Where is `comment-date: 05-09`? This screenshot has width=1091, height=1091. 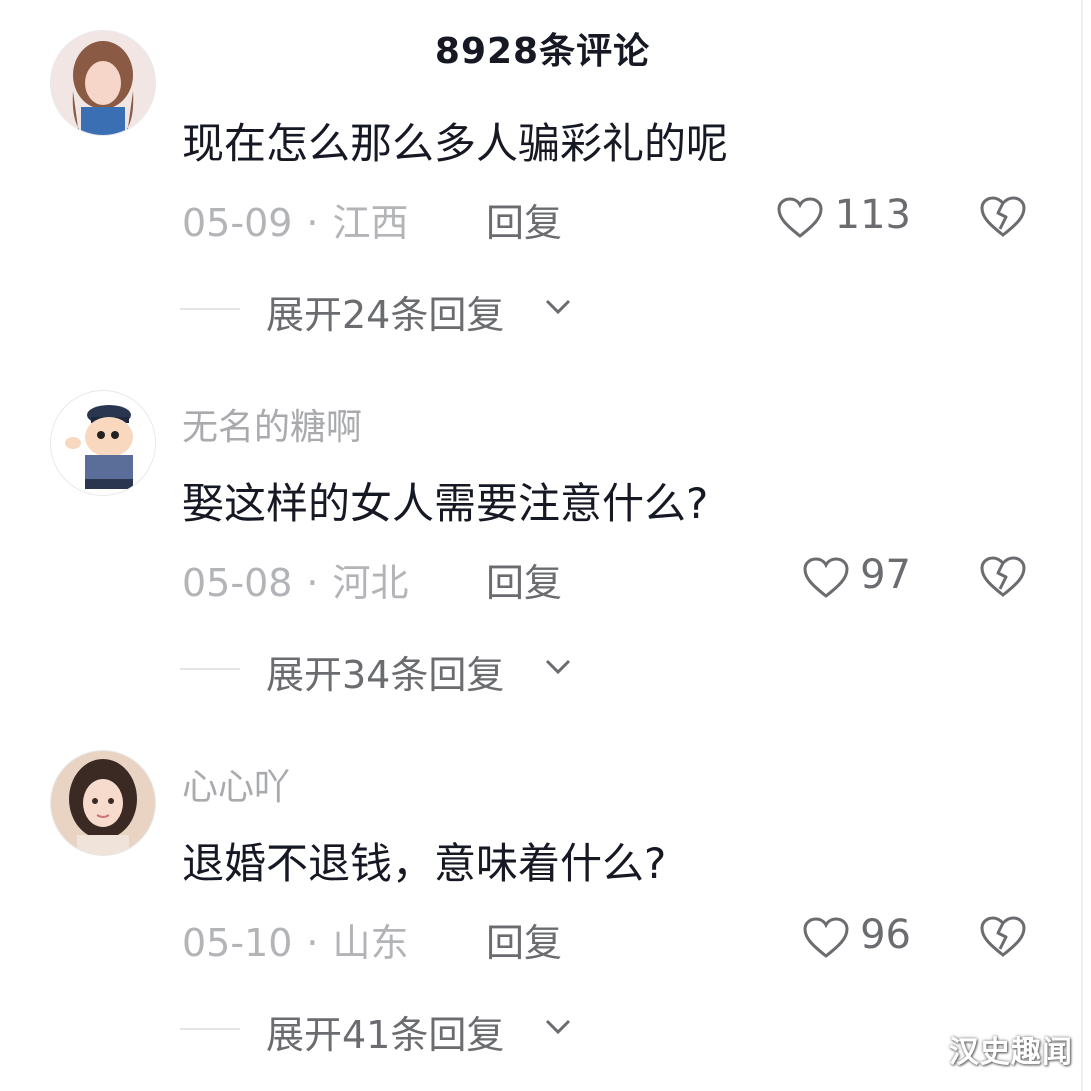
comment-date: 05-09 is located at coordinates (237, 223).